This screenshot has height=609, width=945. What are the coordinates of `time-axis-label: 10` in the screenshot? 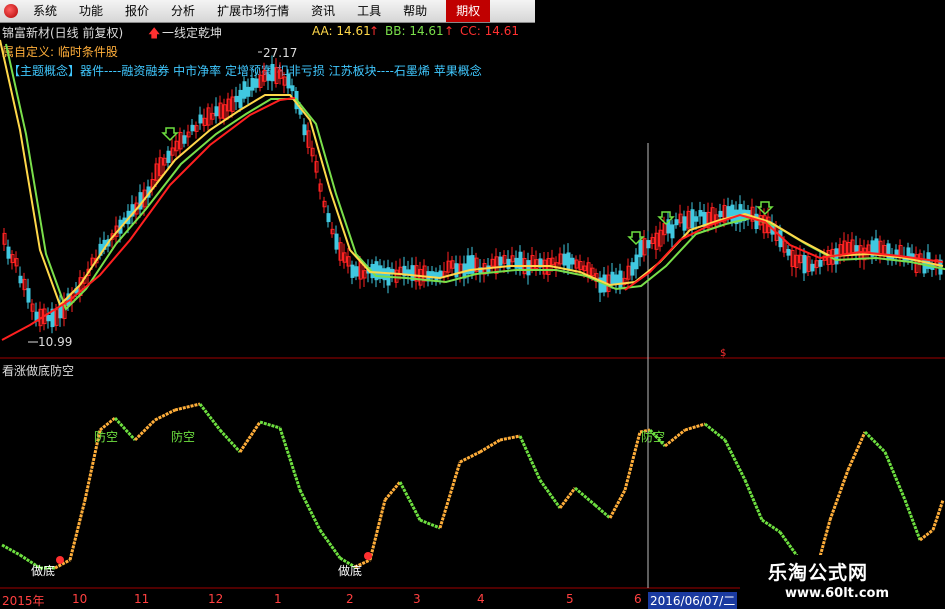 It's located at (80, 599).